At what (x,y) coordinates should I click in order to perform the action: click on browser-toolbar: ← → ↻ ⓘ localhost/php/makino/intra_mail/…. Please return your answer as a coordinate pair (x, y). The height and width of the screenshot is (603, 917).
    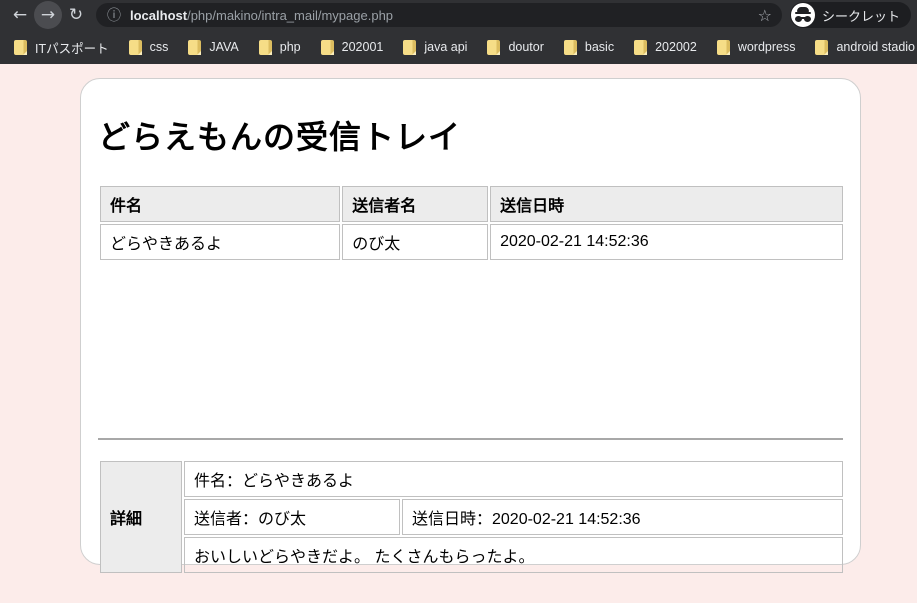
    Looking at the image, I should click on (458, 15).